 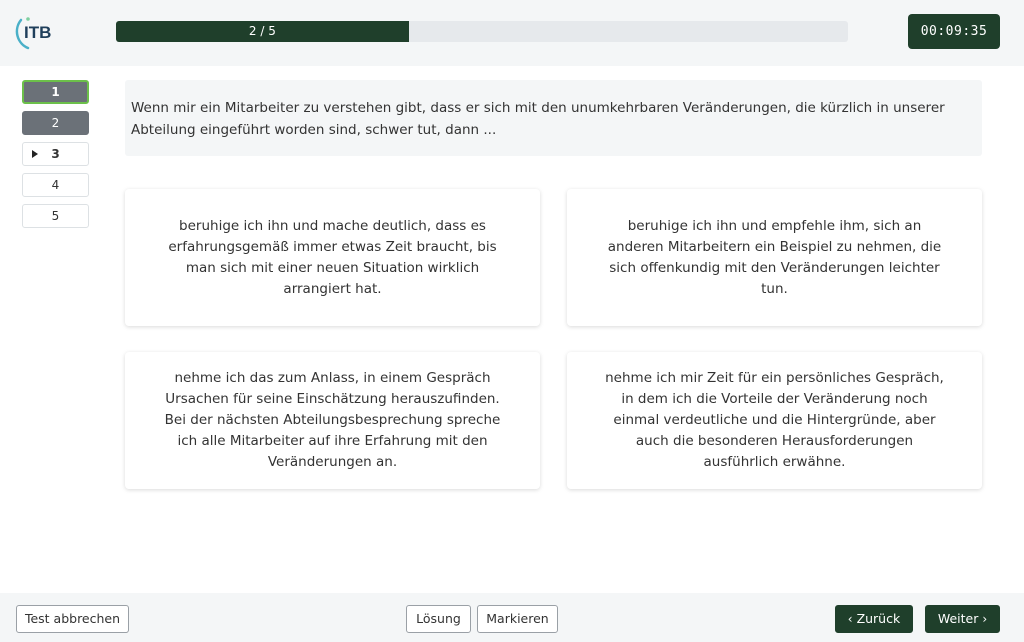 I want to click on mark-button: Markieren, so click(x=517, y=619).